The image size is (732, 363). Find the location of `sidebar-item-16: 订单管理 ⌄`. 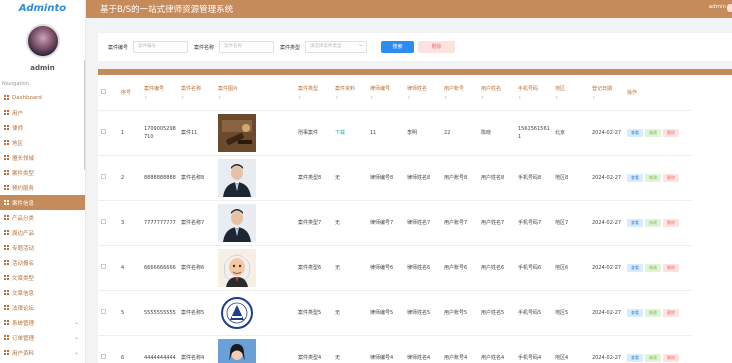

sidebar-item-16: 订单管理 ⌄ is located at coordinates (42, 337).